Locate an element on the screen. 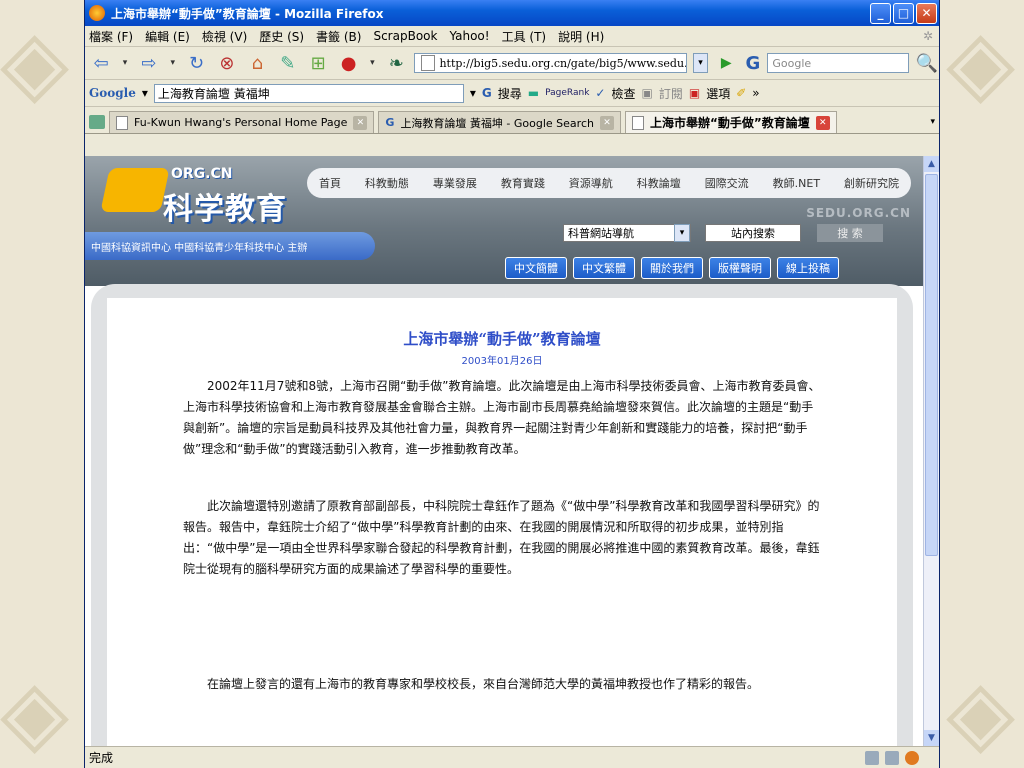 This screenshot has height=768, width=1024. maximize-button: □ is located at coordinates (903, 13).